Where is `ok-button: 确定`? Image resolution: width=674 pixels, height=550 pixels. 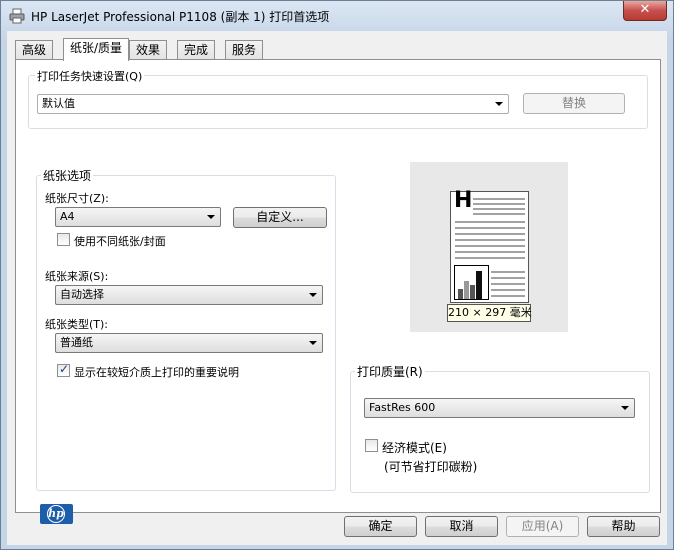
ok-button: 确定 is located at coordinates (380, 526).